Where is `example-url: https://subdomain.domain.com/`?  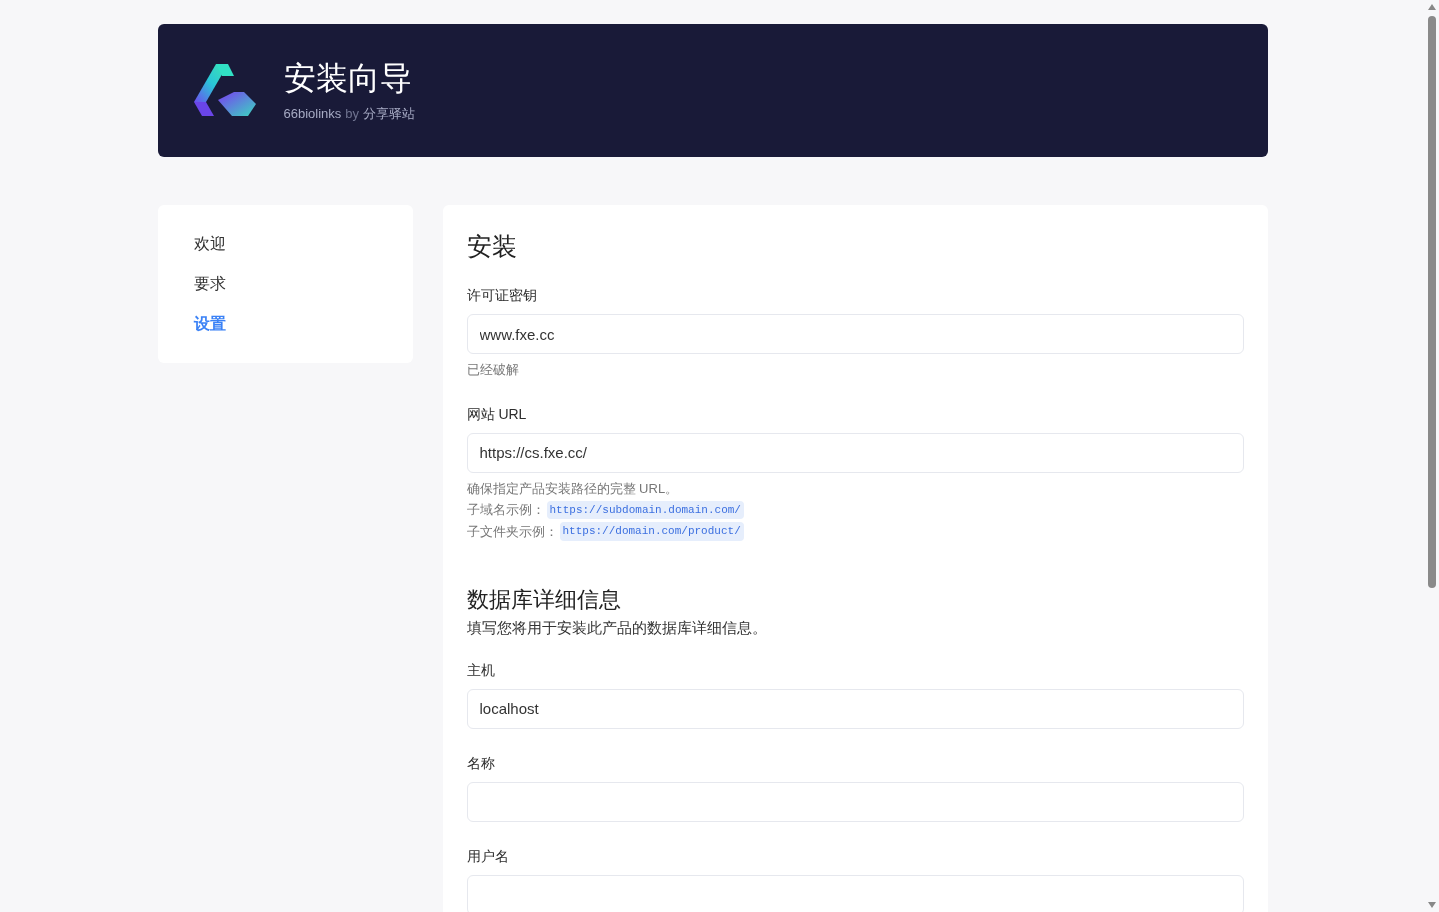 example-url: https://subdomain.domain.com/ is located at coordinates (645, 509).